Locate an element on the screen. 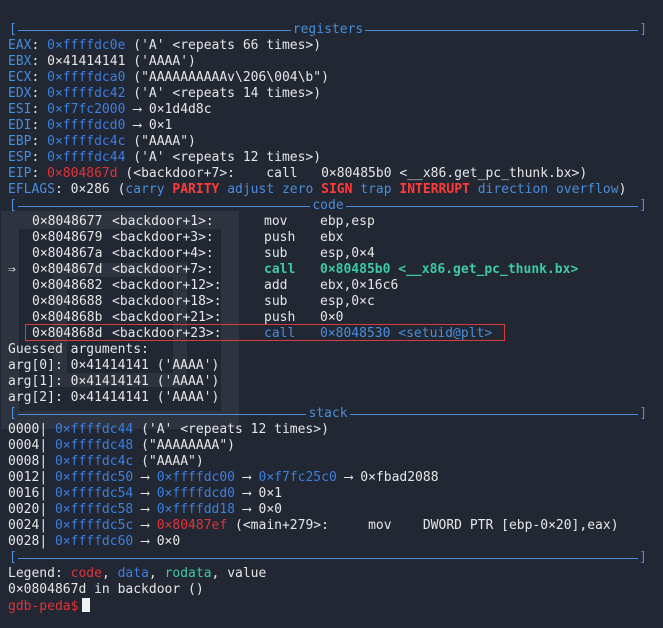 The height and width of the screenshot is (628, 663). instruction-mnemonic: push is located at coordinates (280, 237).